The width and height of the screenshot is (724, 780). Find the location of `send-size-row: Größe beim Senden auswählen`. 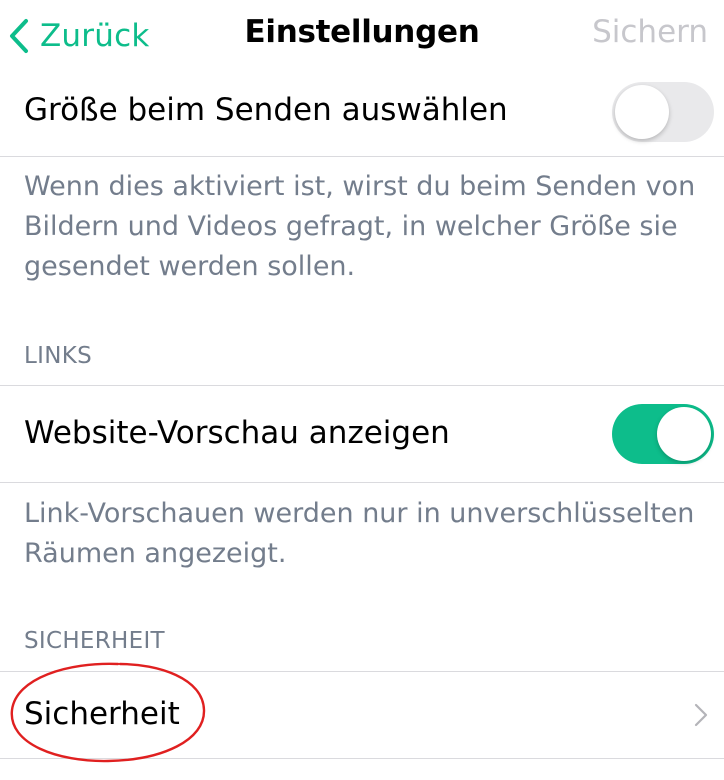

send-size-row: Größe beim Senden auswählen is located at coordinates (362, 114).